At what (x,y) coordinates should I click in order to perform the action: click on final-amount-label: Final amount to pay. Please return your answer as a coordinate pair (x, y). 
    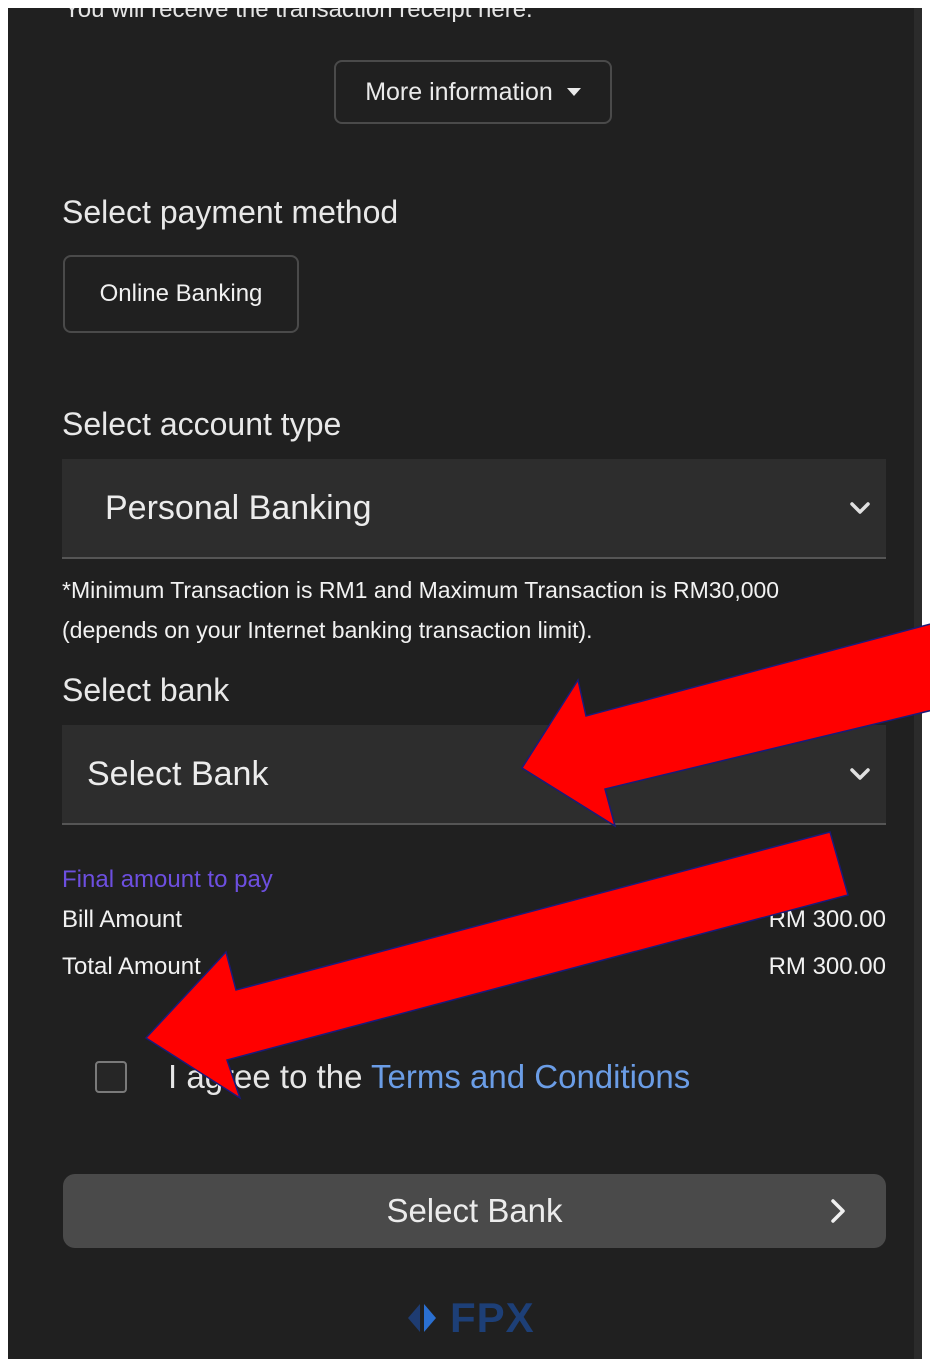
    Looking at the image, I should click on (167, 879).